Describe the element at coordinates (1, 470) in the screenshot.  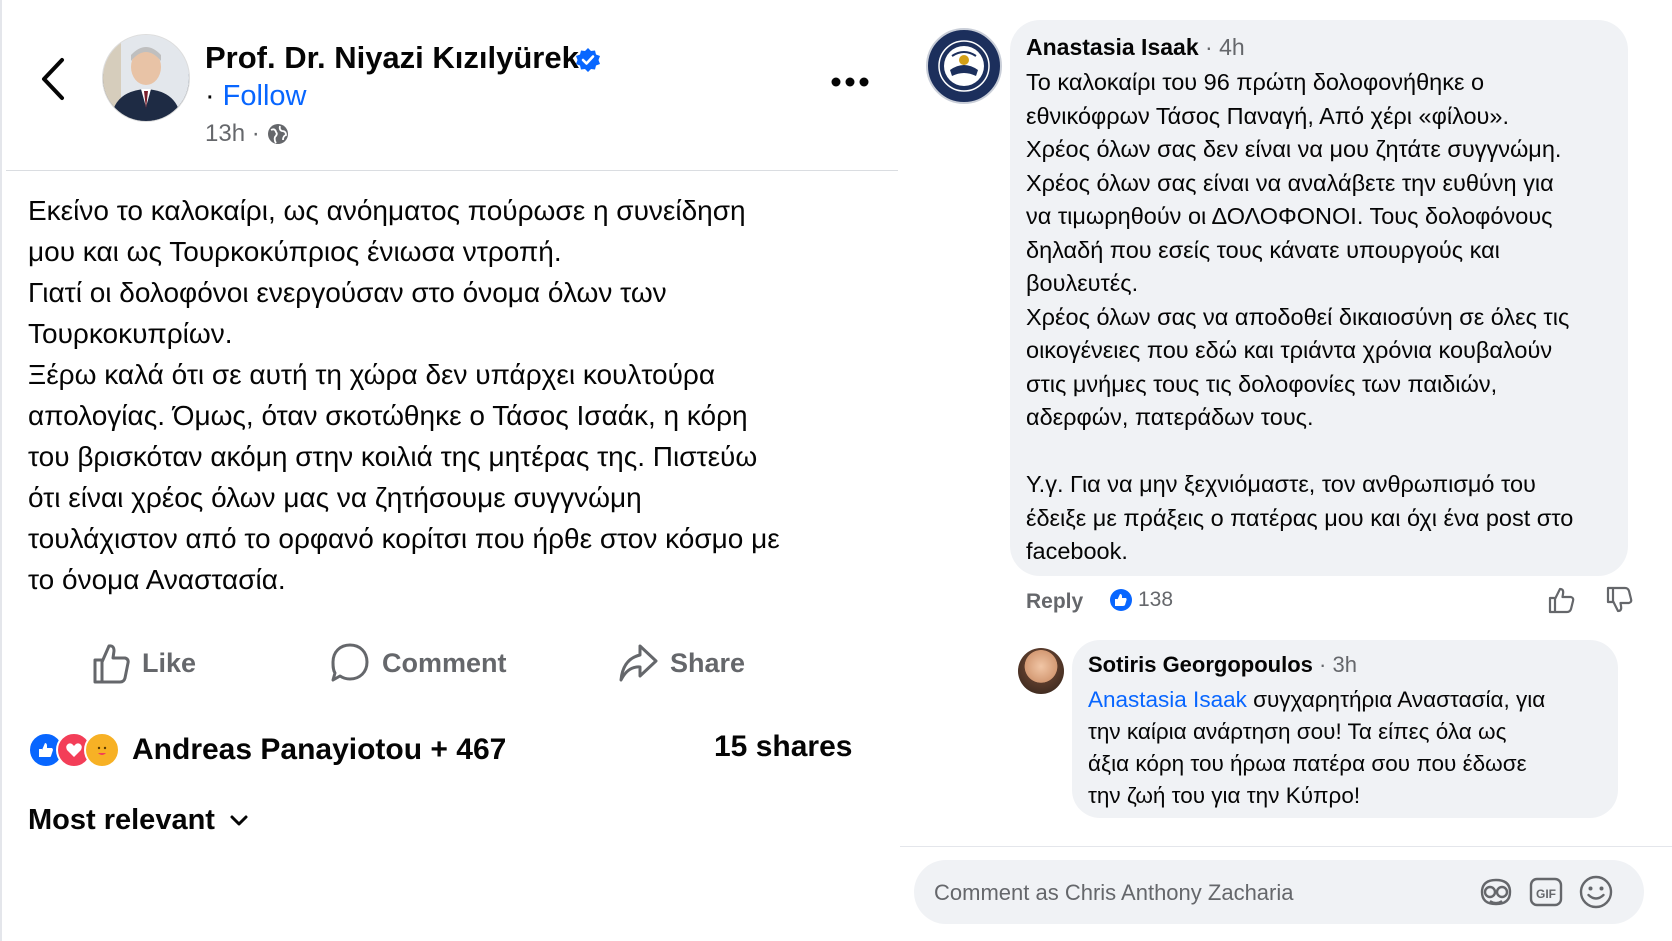
I see `panel-edge` at that location.